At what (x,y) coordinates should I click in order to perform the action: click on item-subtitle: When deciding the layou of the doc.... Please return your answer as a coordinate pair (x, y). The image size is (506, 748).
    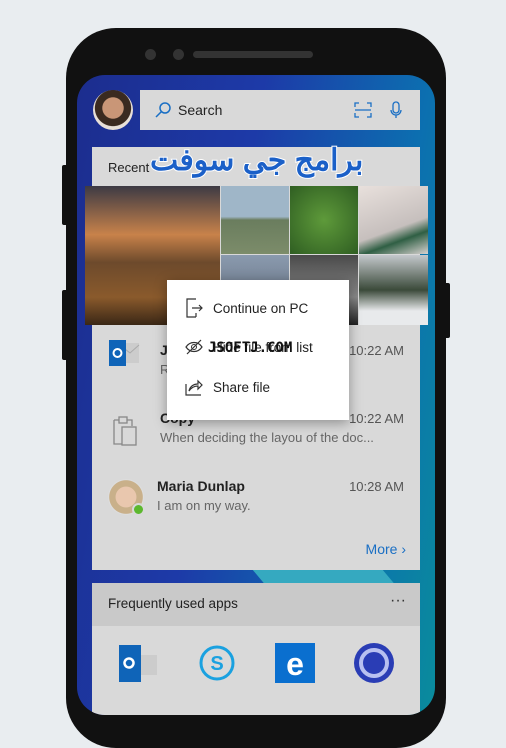
    Looking at the image, I should click on (267, 437).